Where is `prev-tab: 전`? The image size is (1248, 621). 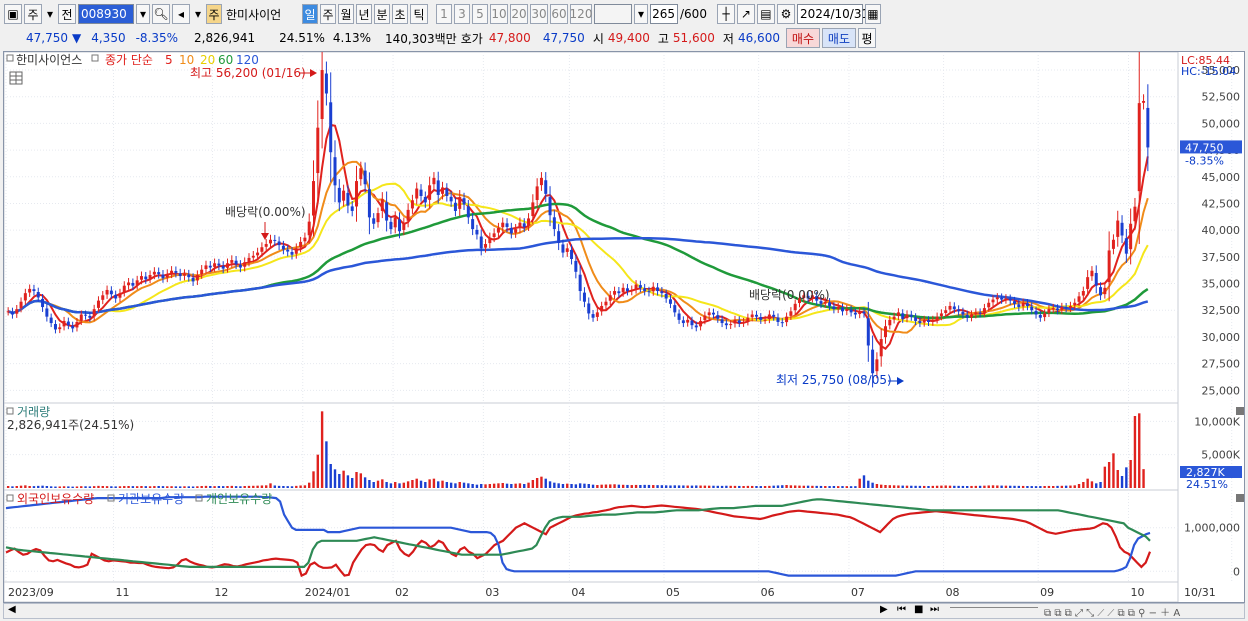 prev-tab: 전 is located at coordinates (67, 14).